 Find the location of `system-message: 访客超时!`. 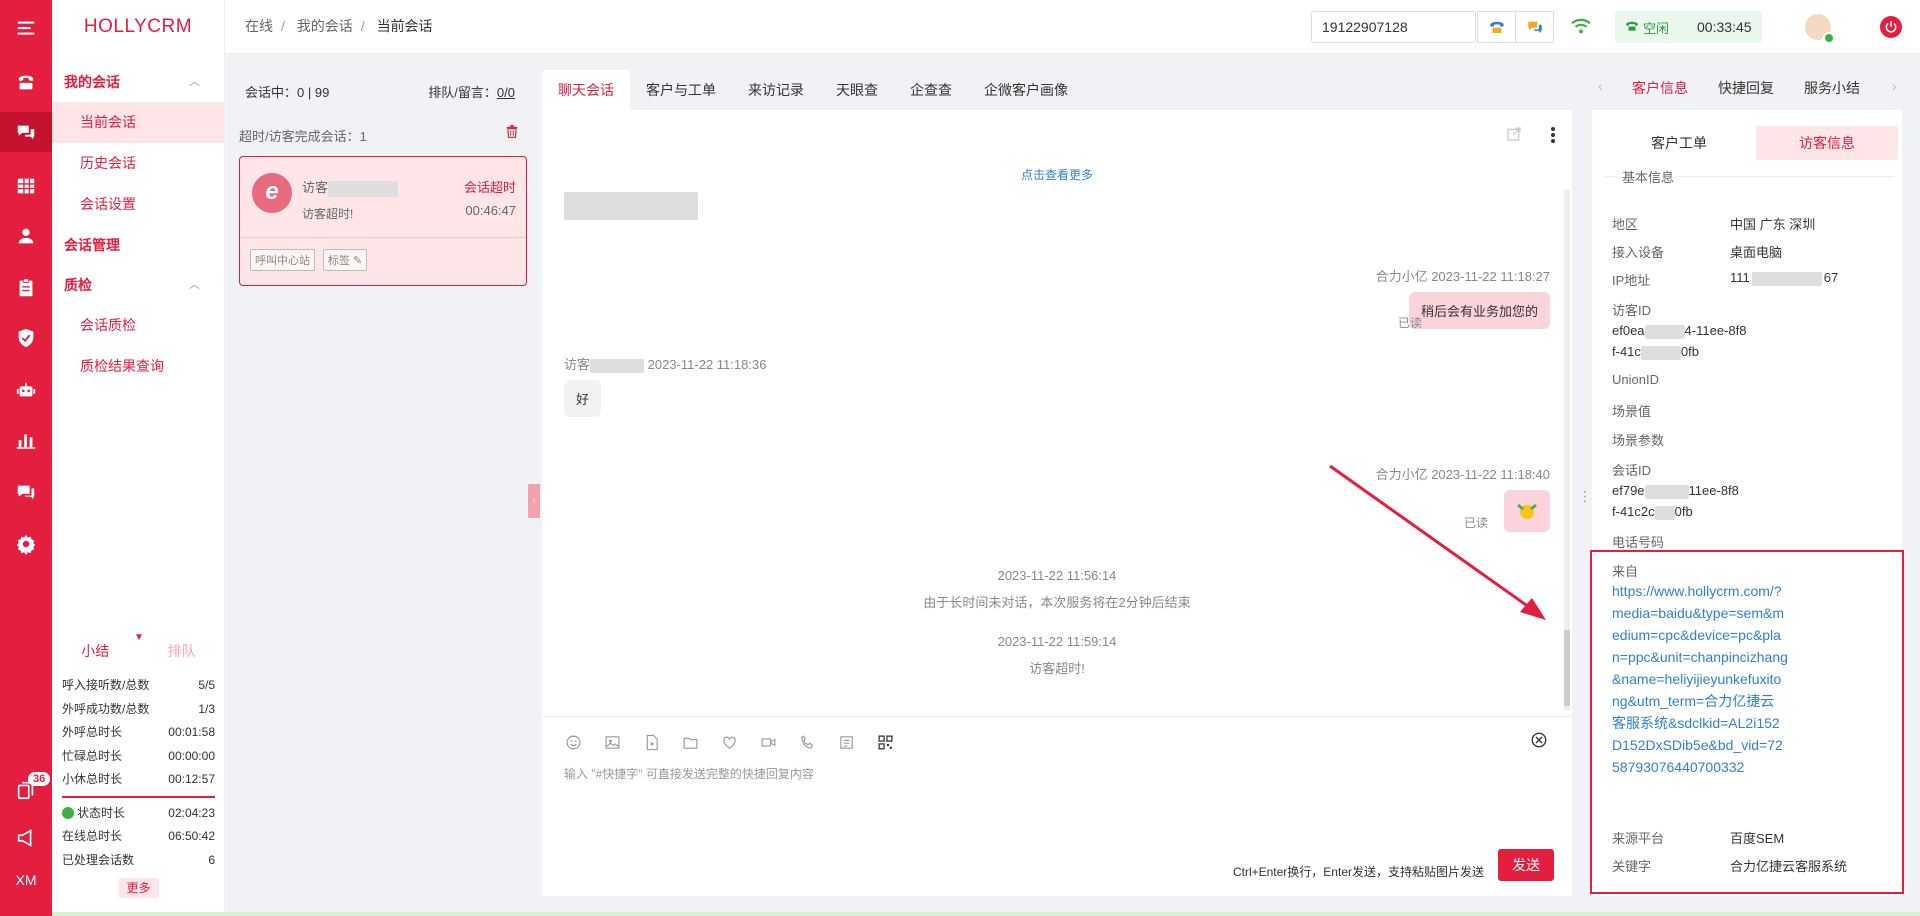

system-message: 访客超时! is located at coordinates (1057, 668).